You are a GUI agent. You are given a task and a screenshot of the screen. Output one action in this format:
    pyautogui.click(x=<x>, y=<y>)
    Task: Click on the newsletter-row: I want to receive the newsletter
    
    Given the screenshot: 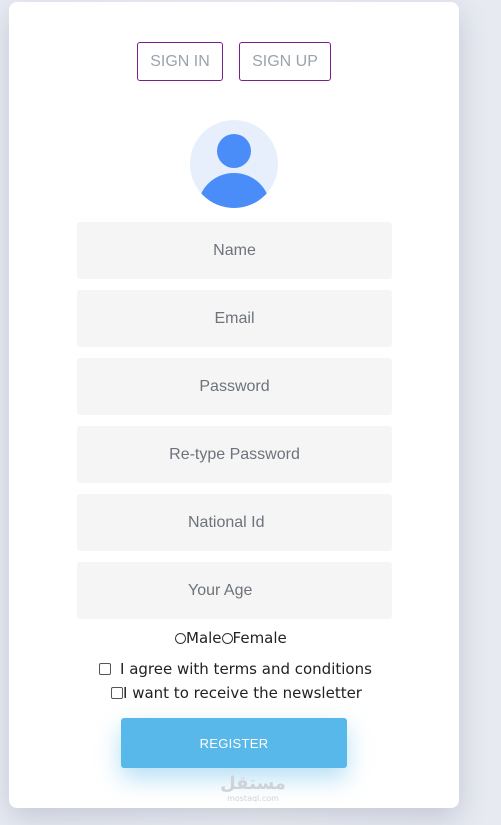 What is the action you would take?
    pyautogui.click(x=236, y=693)
    